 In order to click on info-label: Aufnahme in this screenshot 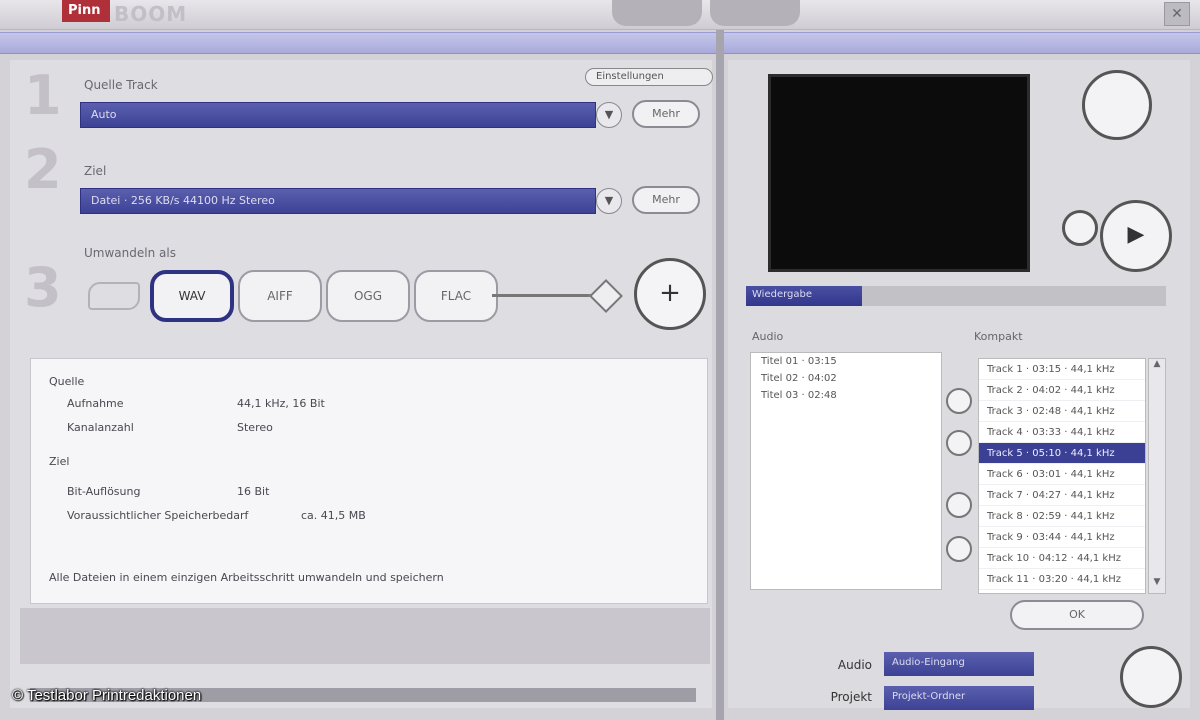, I will do `click(95, 403)`.